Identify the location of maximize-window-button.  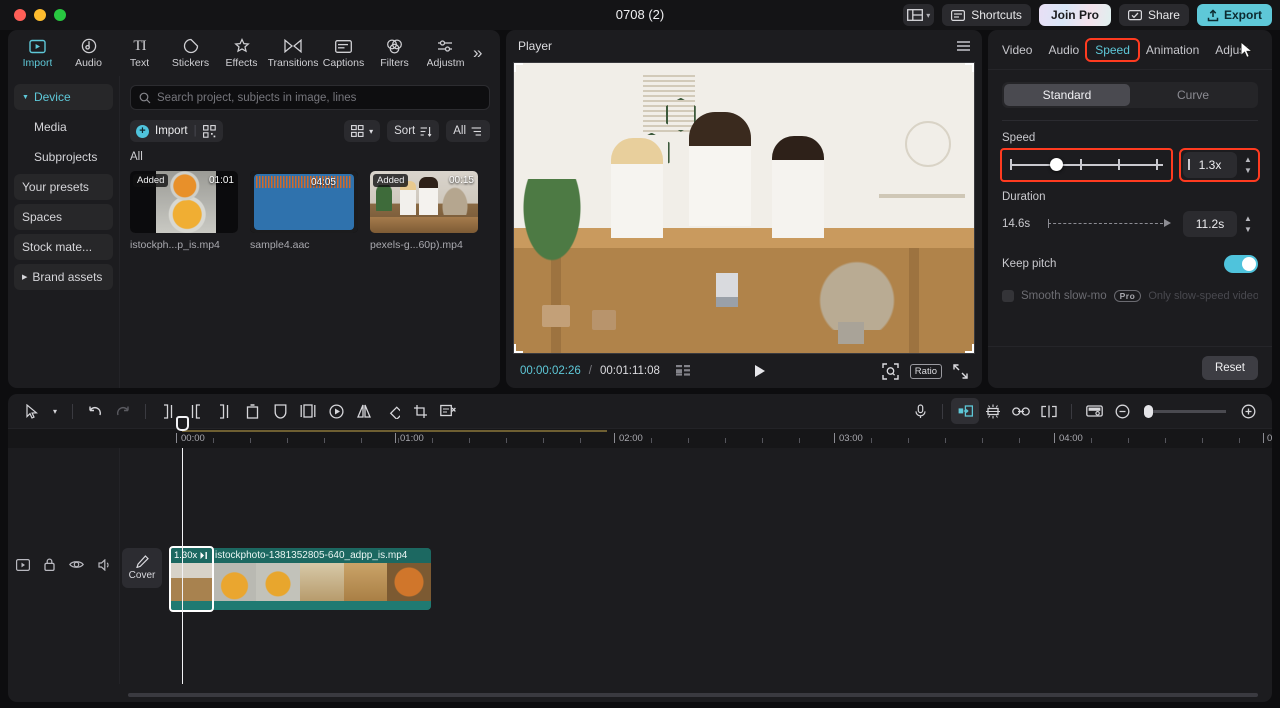
(60, 15).